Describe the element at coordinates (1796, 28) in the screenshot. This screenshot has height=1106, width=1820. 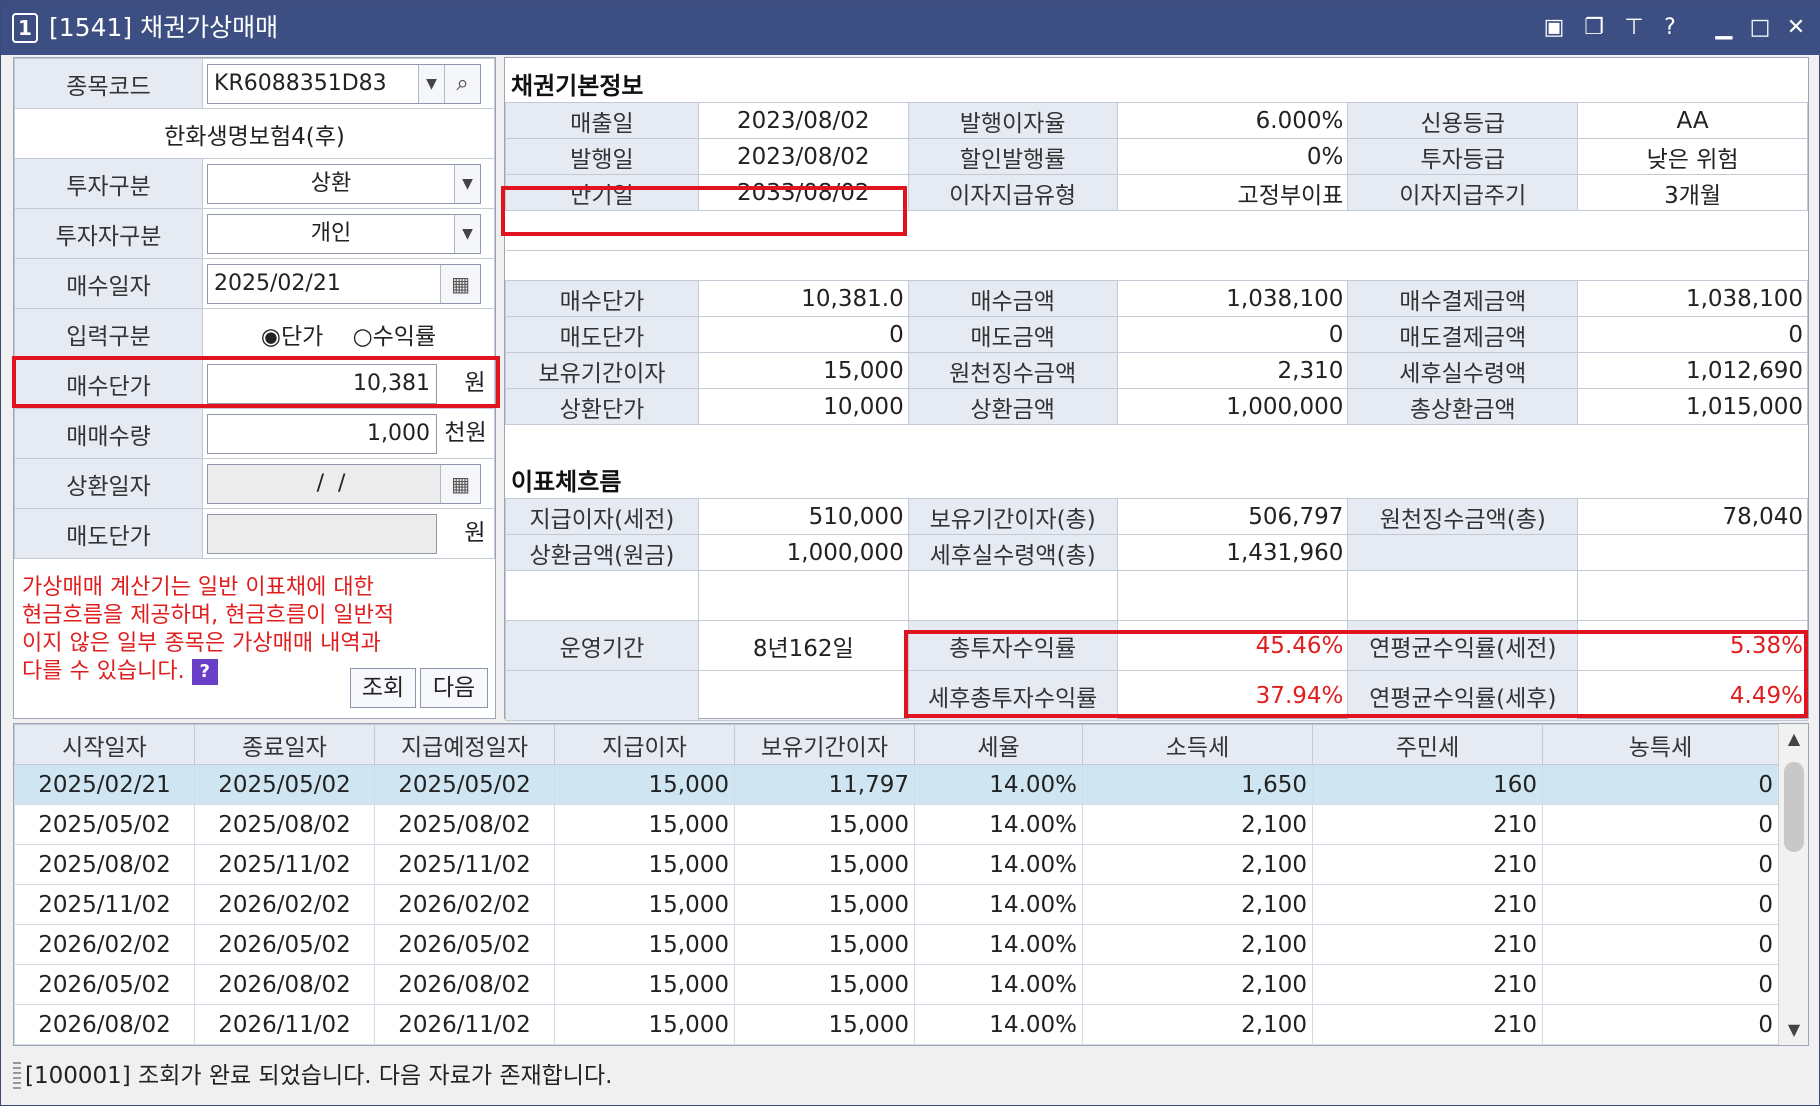
I see `close-icon: ✕` at that location.